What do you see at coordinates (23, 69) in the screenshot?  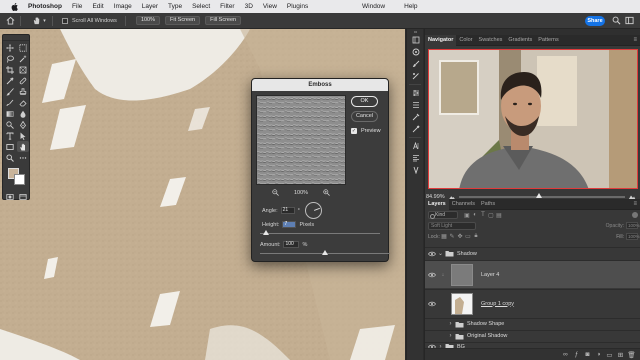 I see `frame-icon` at bounding box center [23, 69].